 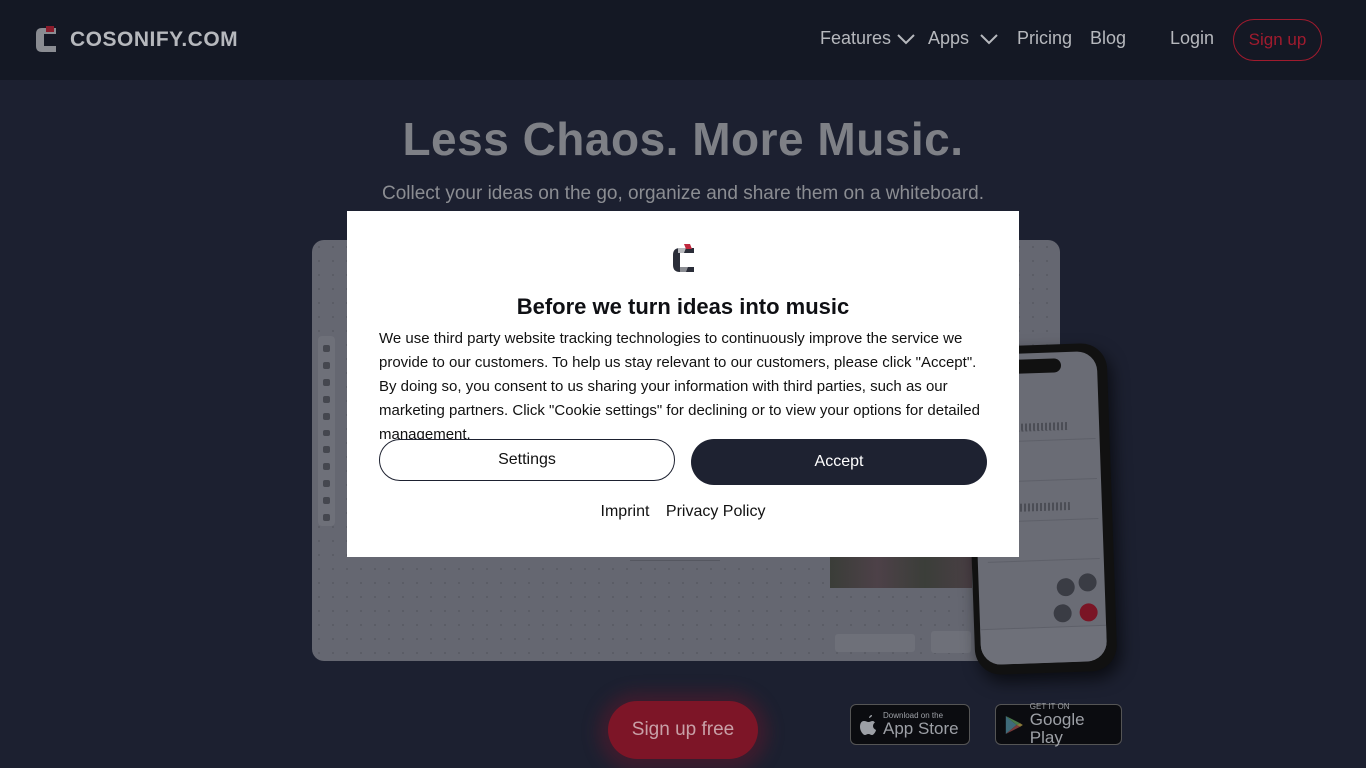 What do you see at coordinates (1192, 38) in the screenshot?
I see `nav-login: Login` at bounding box center [1192, 38].